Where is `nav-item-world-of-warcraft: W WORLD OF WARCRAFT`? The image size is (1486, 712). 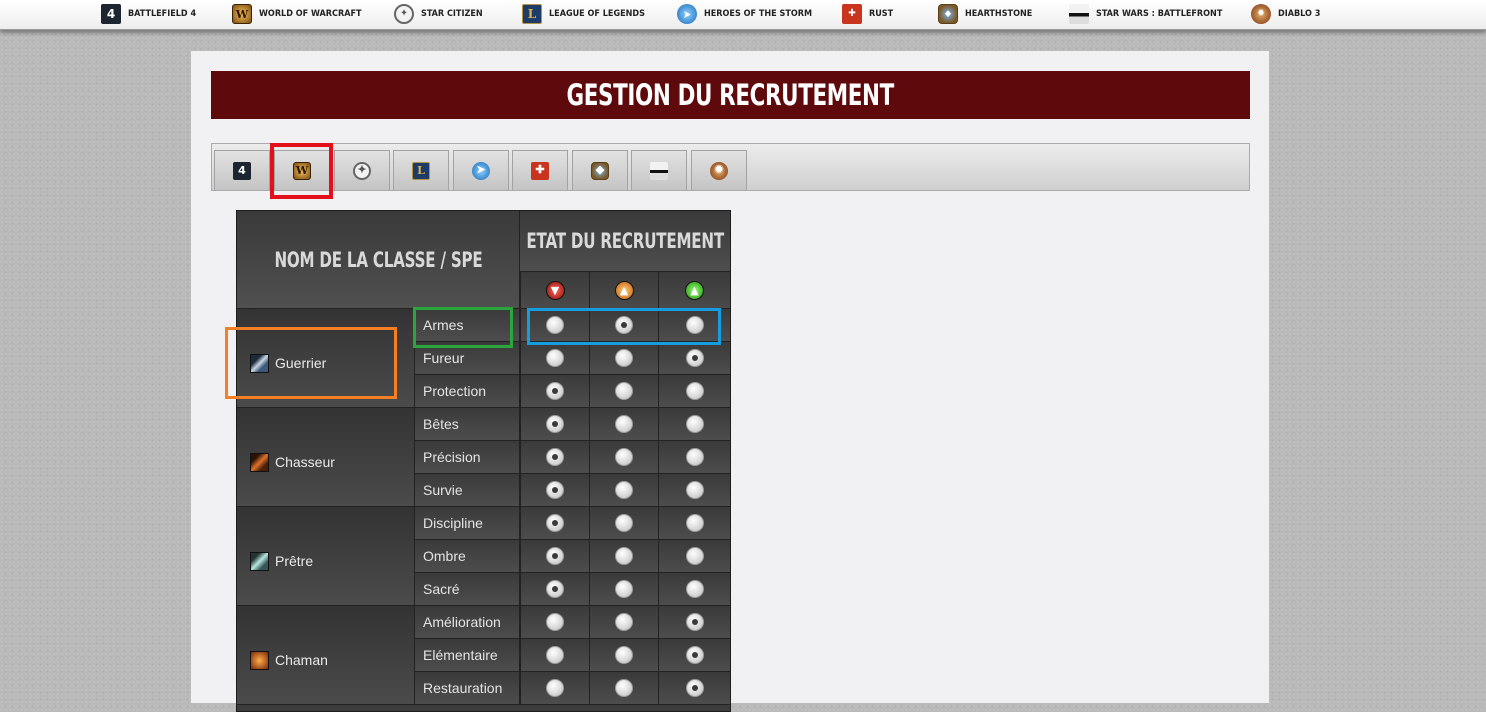 nav-item-world-of-warcraft: W WORLD OF WARCRAFT is located at coordinates (297, 14).